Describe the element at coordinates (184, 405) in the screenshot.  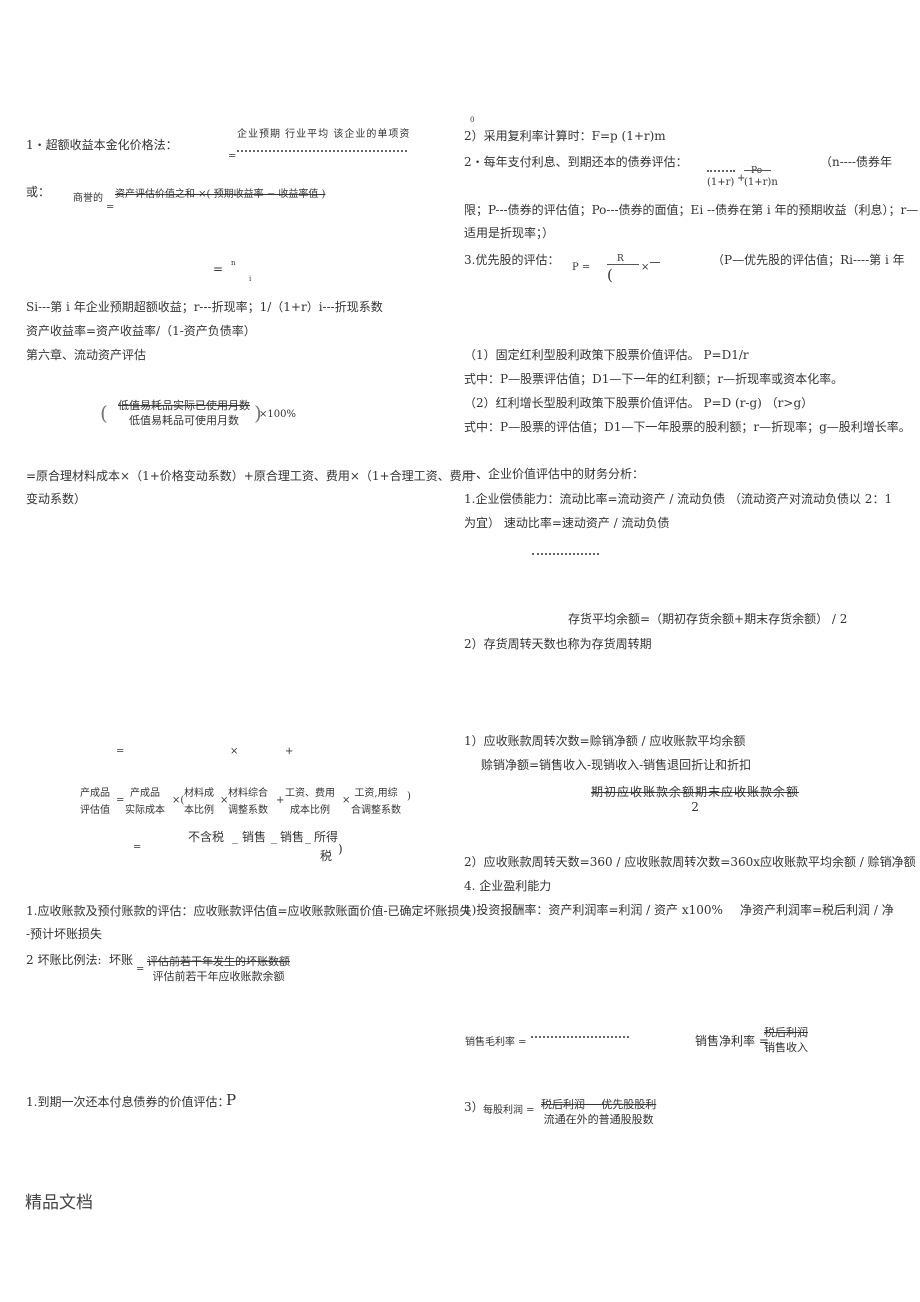
I see `lowvalue-numerator: 低值易耗品实际已使用月数` at that location.